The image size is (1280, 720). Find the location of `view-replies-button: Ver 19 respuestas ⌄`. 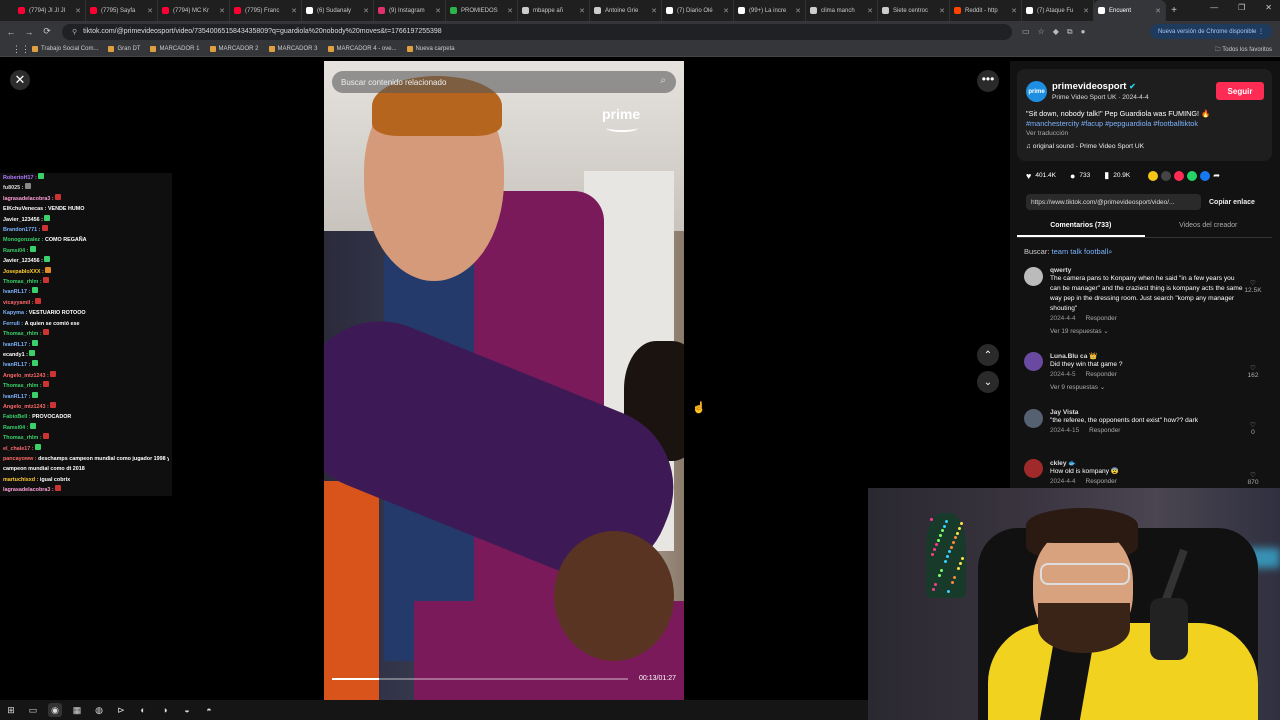

view-replies-button: Ver 19 respuestas ⌄ is located at coordinates (1147, 331).